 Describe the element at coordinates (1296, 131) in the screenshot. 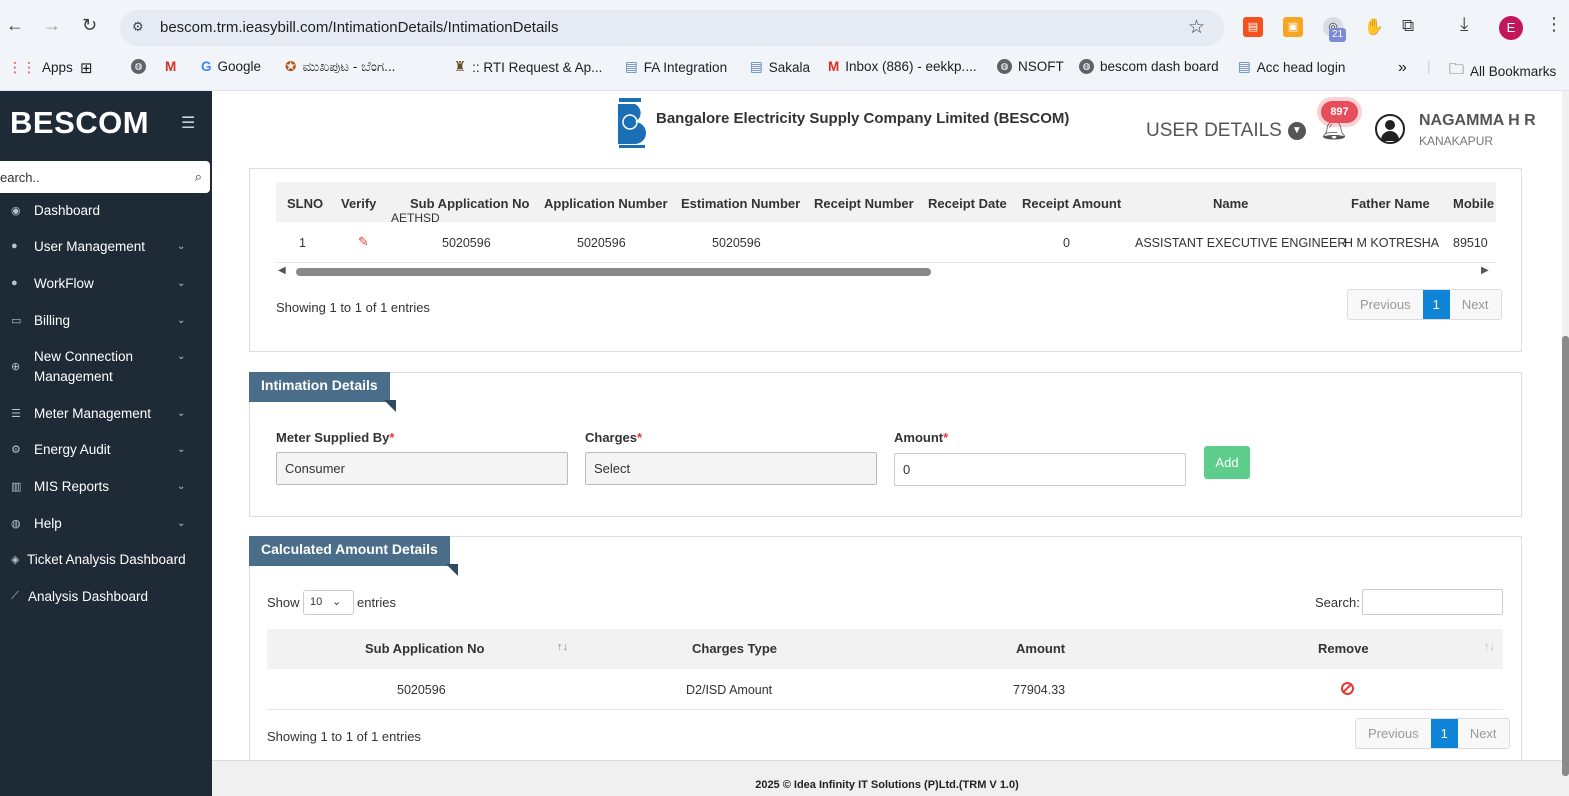

I see `chevron-down-icon: ▼` at that location.